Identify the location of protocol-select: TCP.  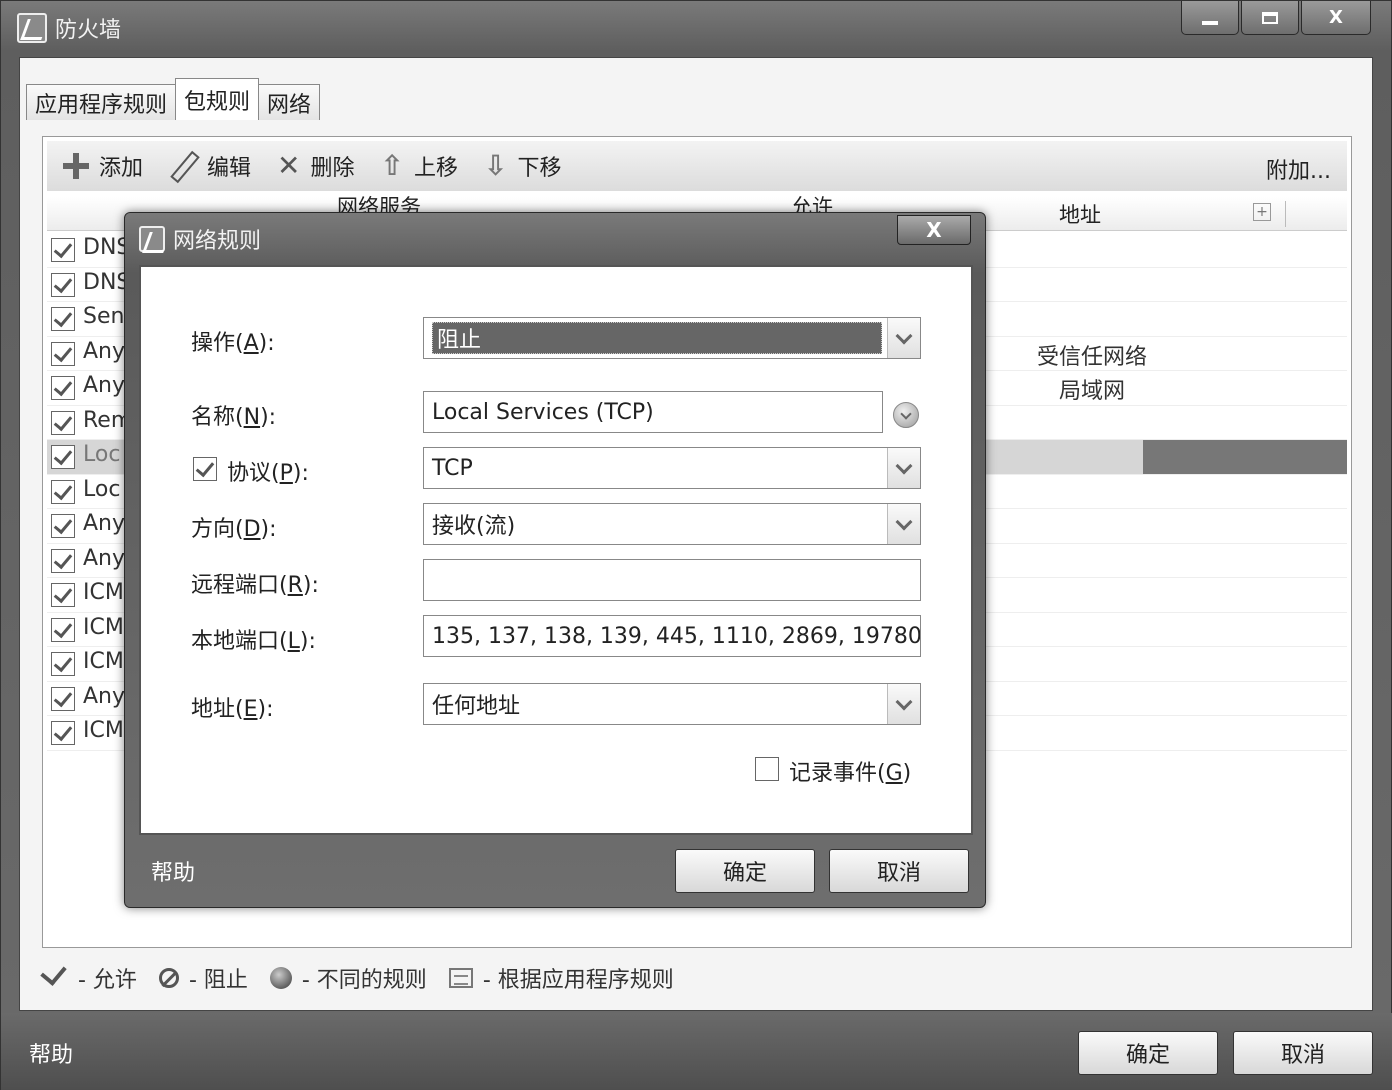
(672, 468).